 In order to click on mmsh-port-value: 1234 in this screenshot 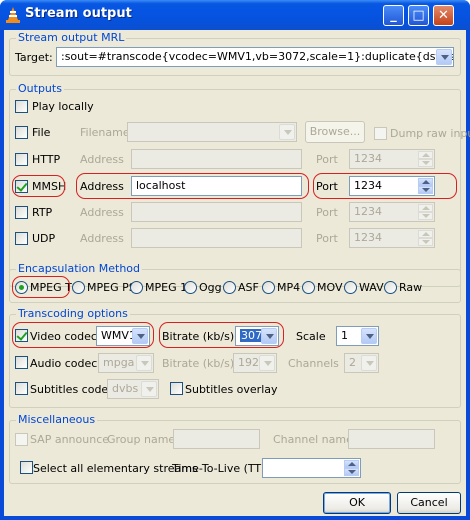, I will do `click(368, 185)`.